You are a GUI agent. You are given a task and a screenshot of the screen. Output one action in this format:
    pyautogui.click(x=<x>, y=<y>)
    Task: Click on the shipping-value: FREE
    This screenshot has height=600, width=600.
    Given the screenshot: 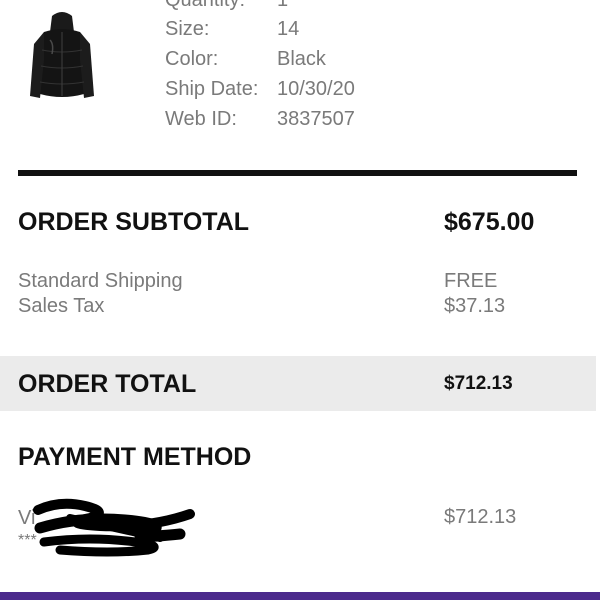 What is the action you would take?
    pyautogui.click(x=471, y=281)
    